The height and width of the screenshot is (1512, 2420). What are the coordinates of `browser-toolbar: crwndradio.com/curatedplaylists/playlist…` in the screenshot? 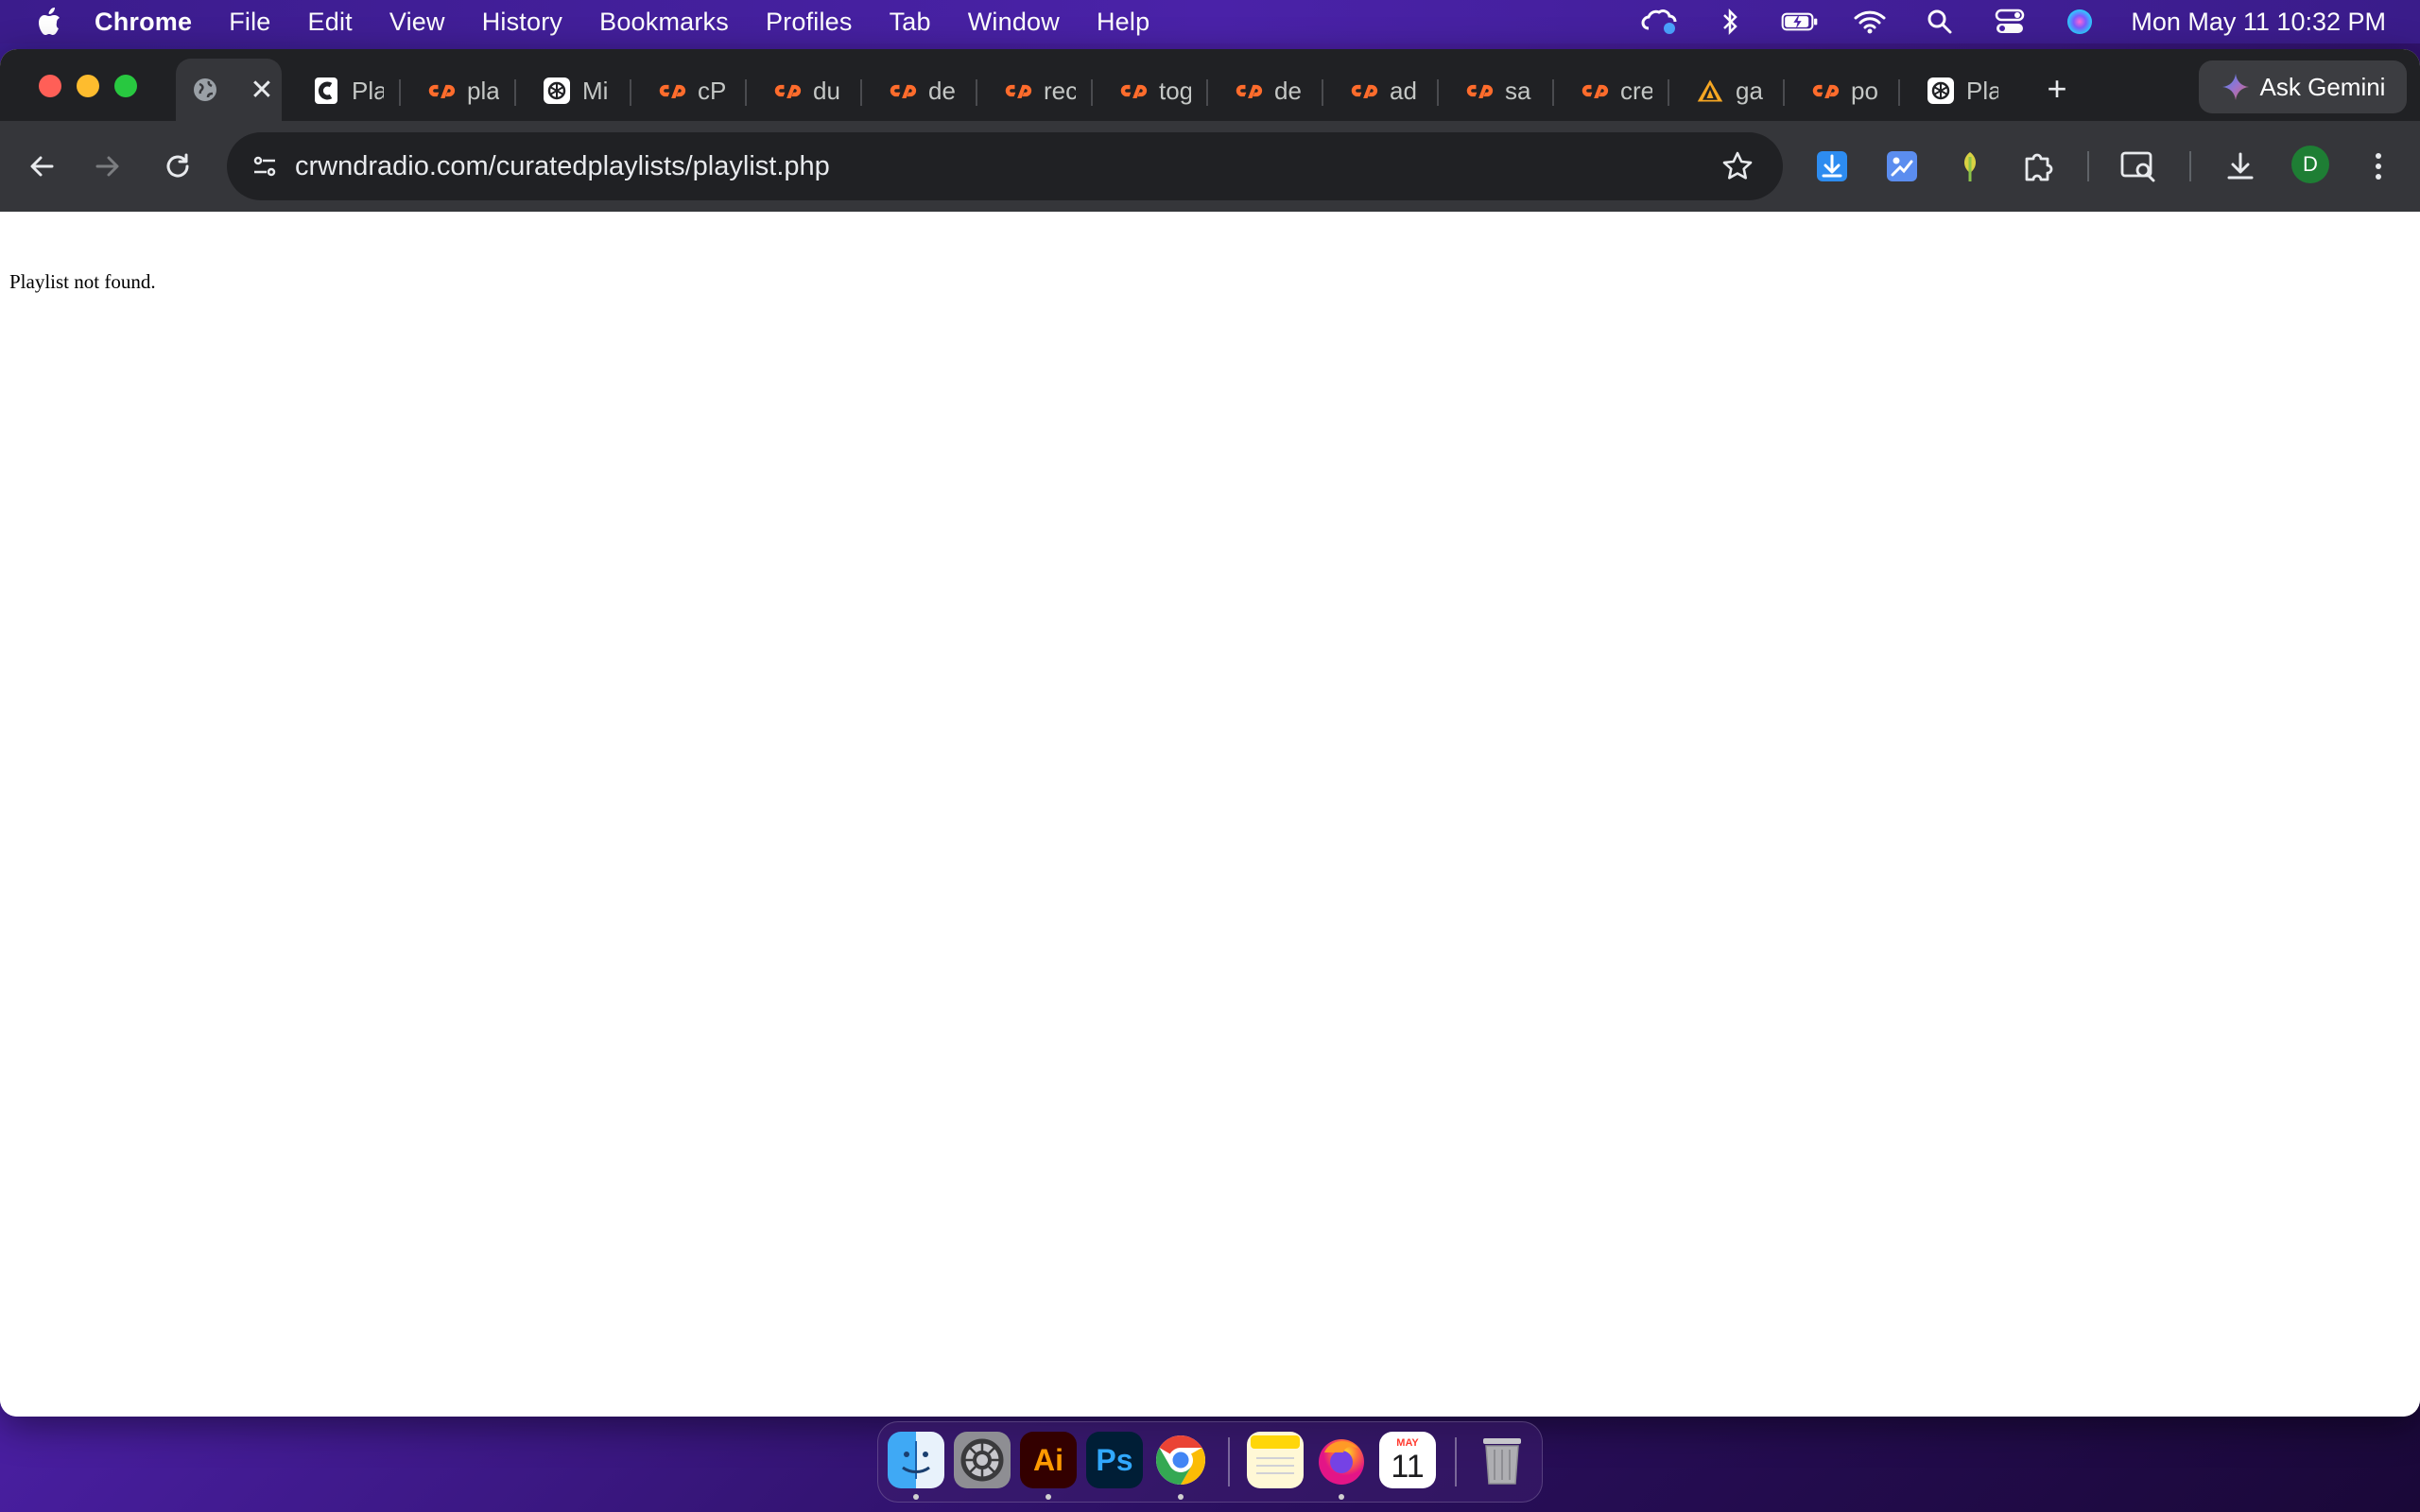 It's located at (1210, 166).